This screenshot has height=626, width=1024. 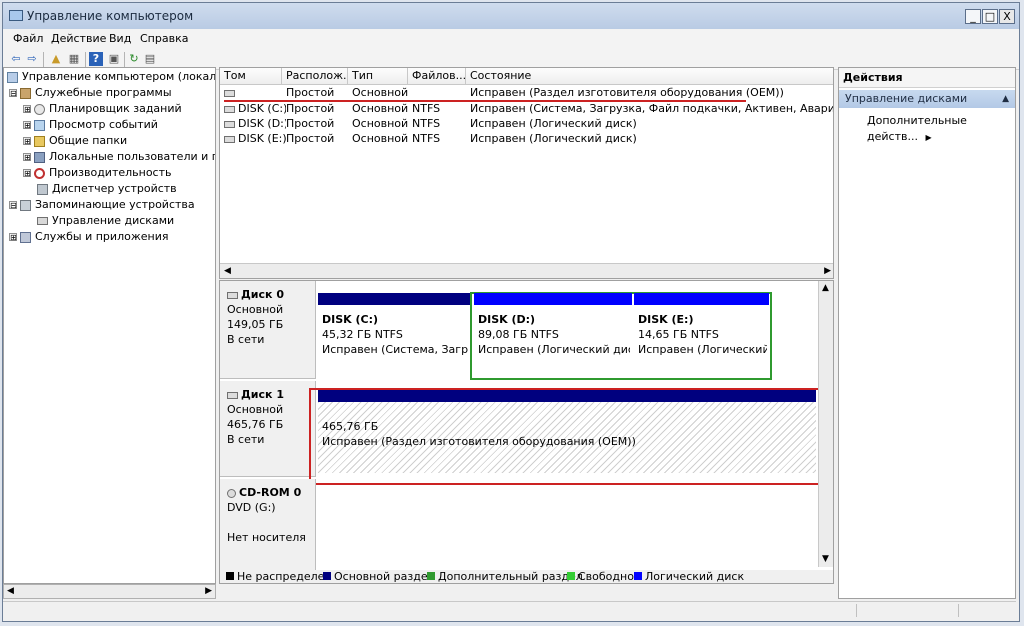 What do you see at coordinates (1005, 99) in the screenshot?
I see `collapse-arrow-icon: ▲` at bounding box center [1005, 99].